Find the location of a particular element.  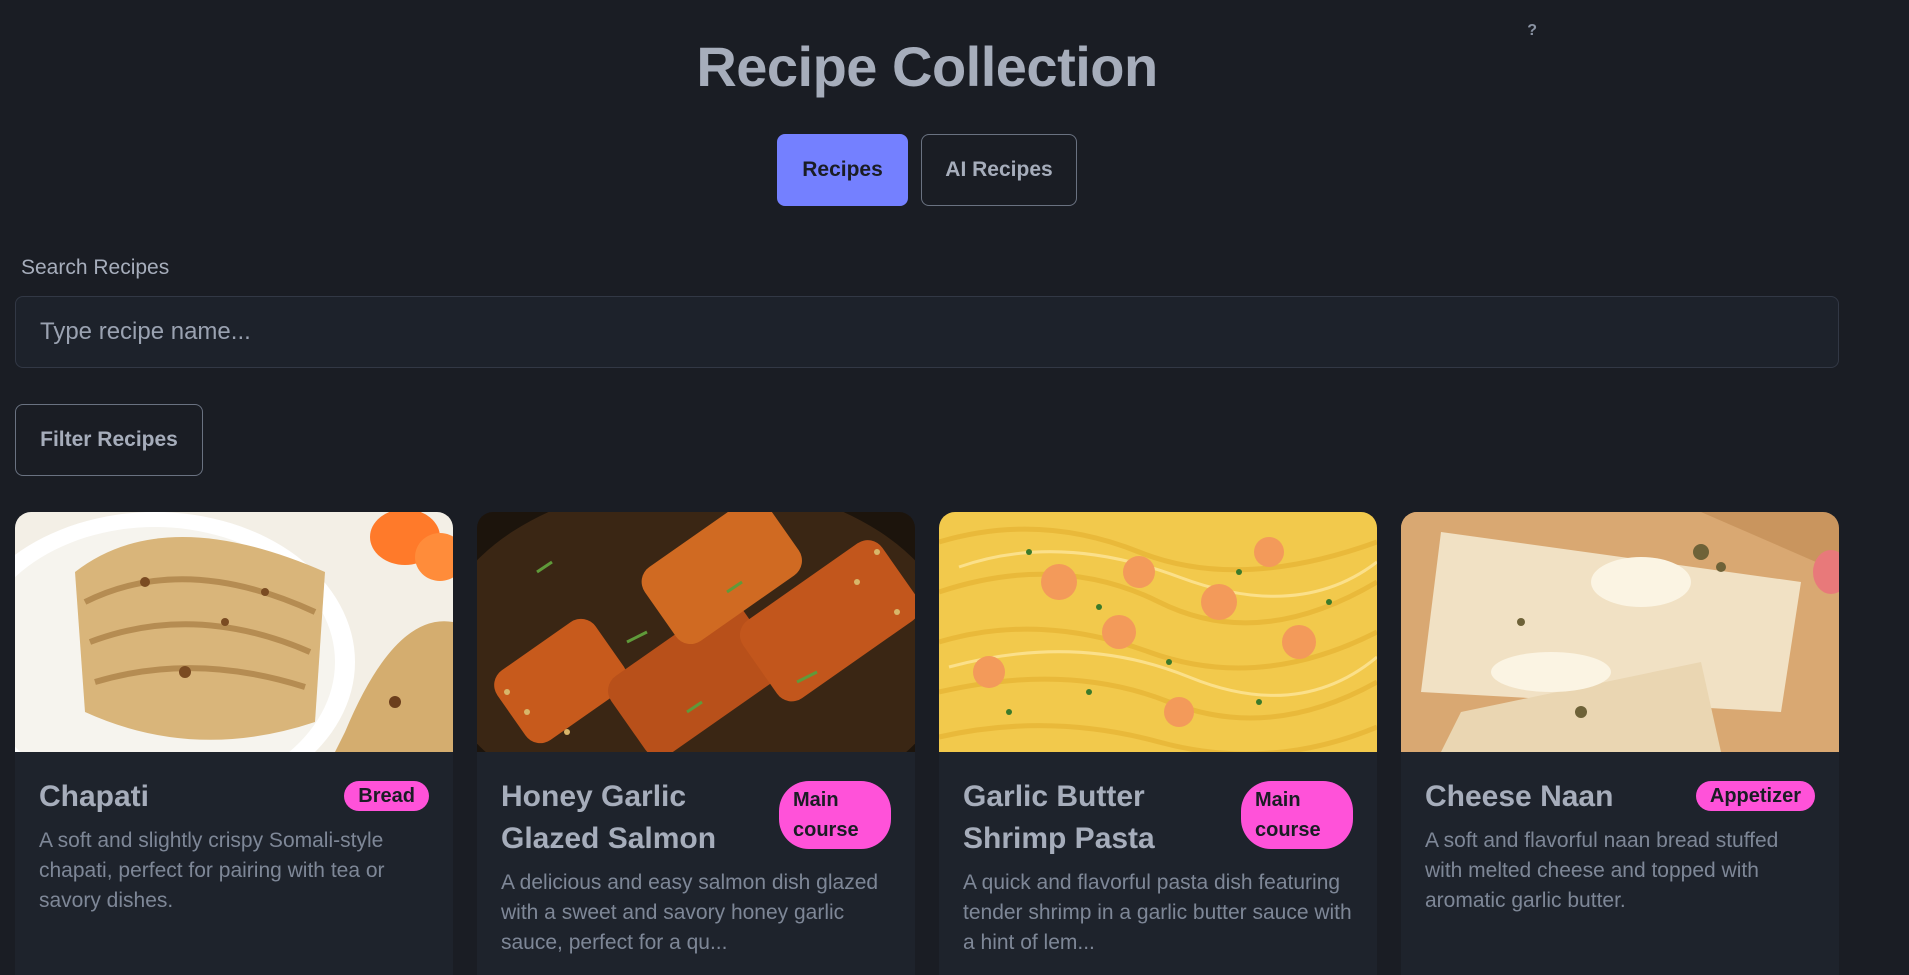

tab-bar: Recipes AI Recipes is located at coordinates (927, 170).